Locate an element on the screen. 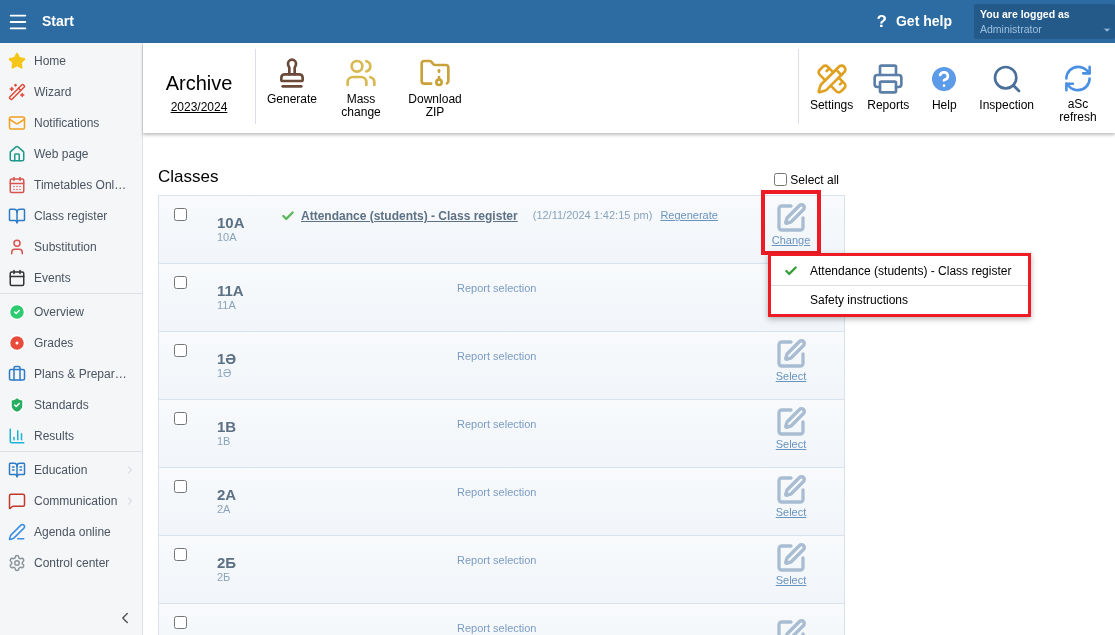  printer-icon is located at coordinates (888, 79).